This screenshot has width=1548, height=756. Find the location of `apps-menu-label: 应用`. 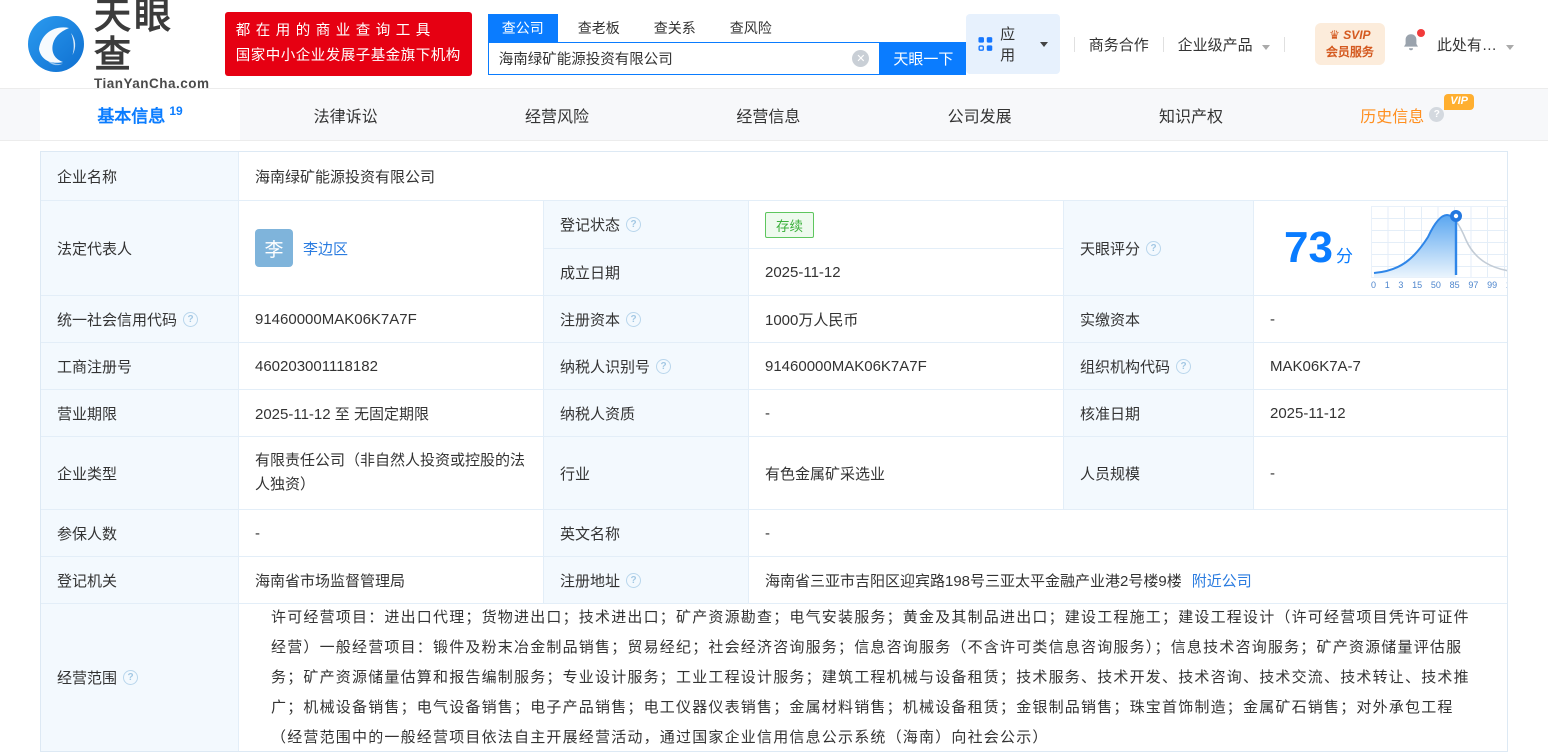

apps-menu-label: 应用 is located at coordinates (1008, 45).